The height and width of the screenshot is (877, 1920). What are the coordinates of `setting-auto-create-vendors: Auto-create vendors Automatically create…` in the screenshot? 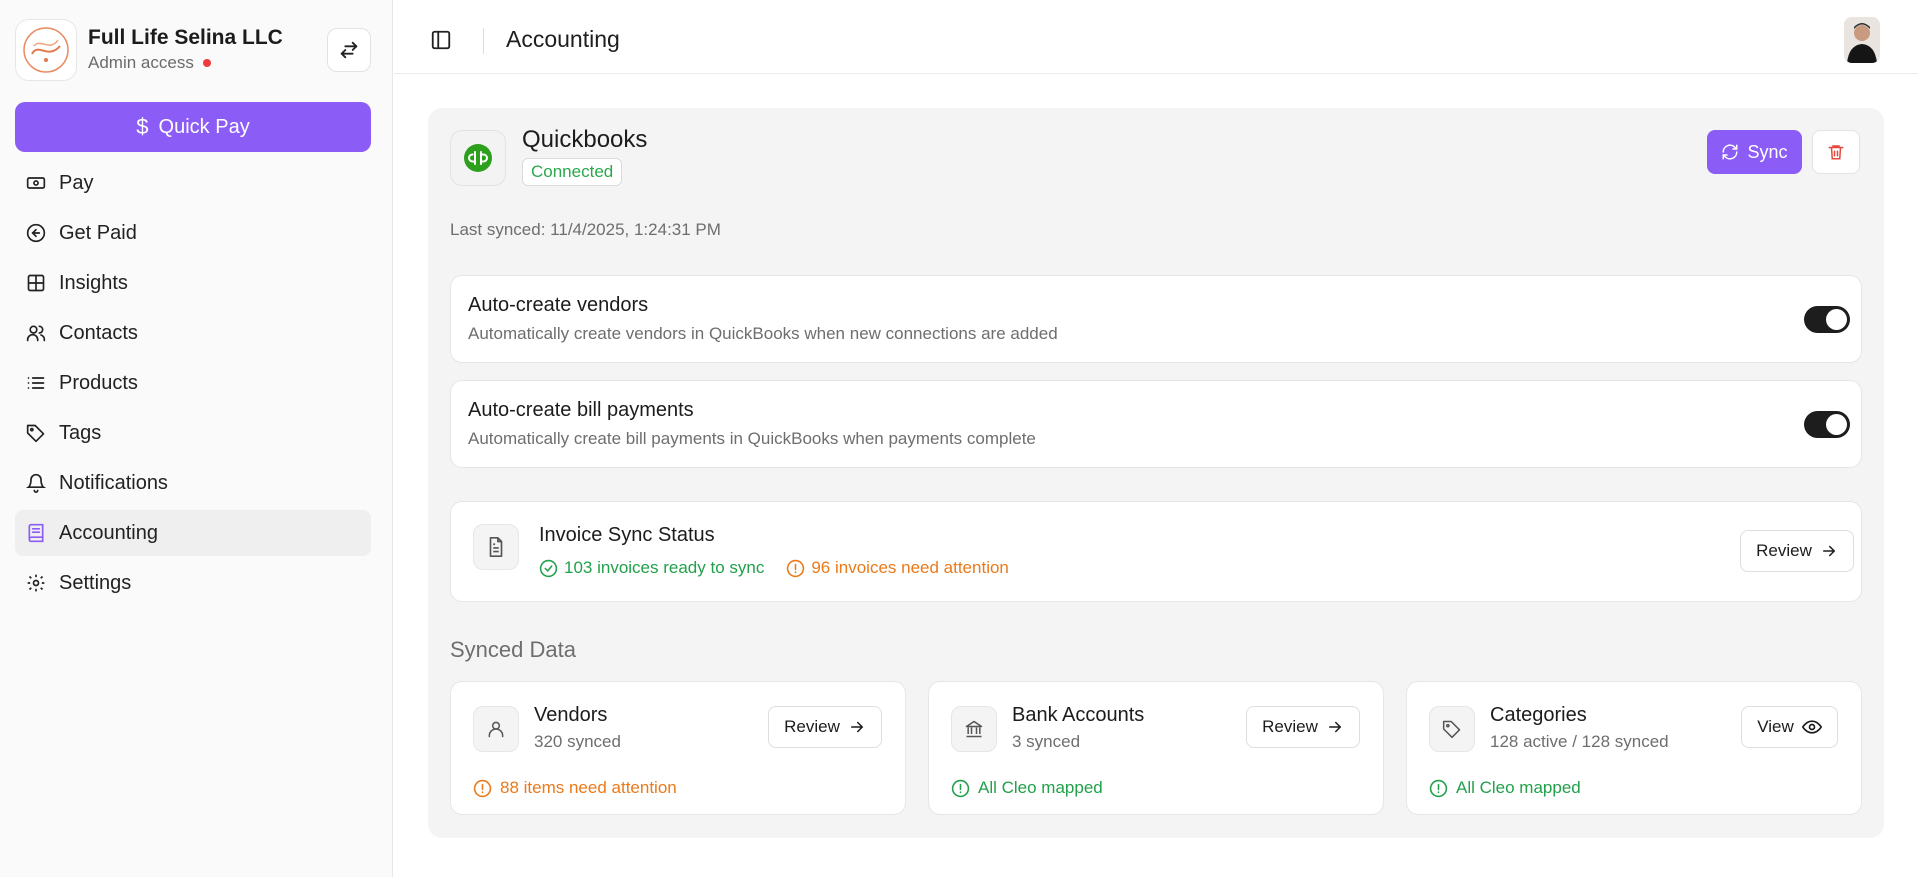 It's located at (1156, 319).